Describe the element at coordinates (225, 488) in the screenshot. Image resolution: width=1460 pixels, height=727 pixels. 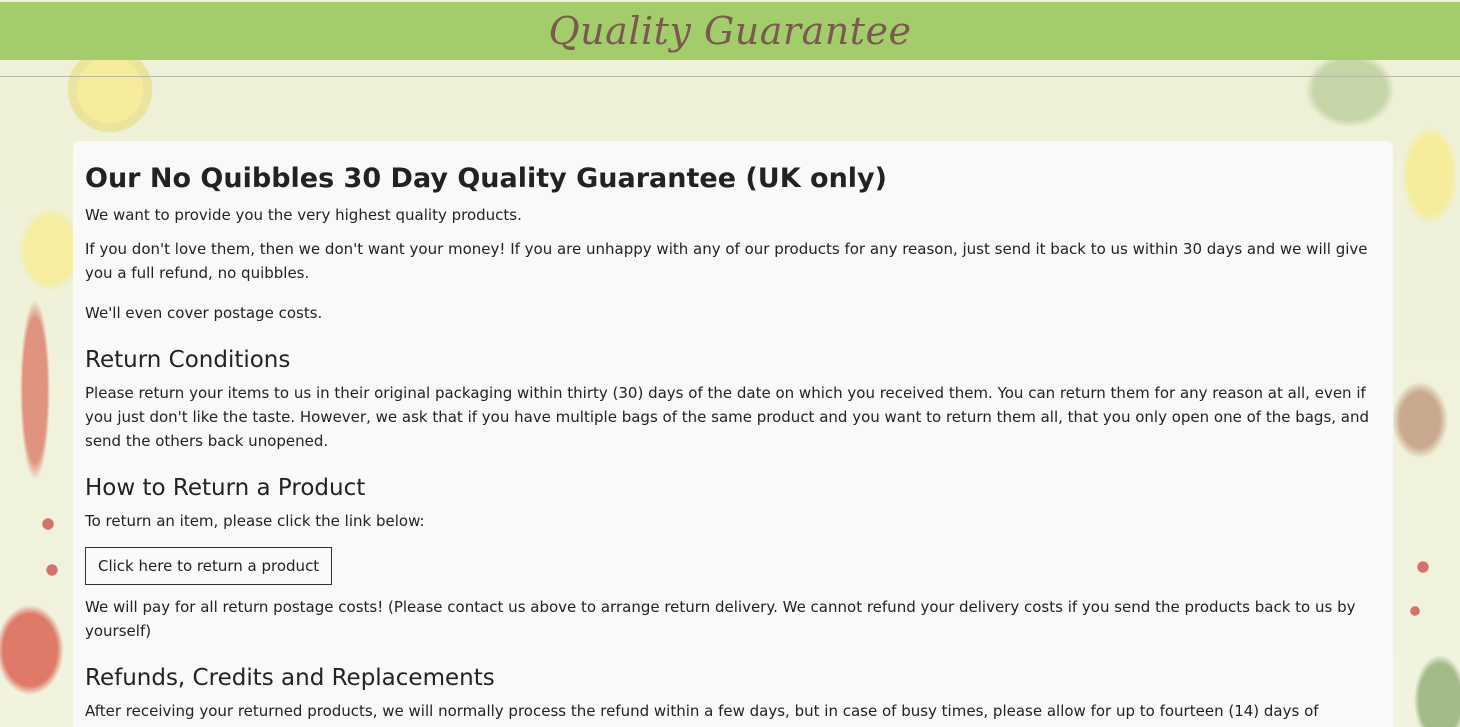
I see `how-to-return-heading: How to Return a Product` at that location.